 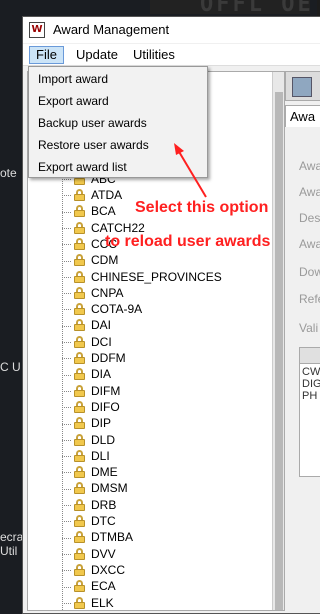 I want to click on grid-cell: PH, so click(x=310, y=396).